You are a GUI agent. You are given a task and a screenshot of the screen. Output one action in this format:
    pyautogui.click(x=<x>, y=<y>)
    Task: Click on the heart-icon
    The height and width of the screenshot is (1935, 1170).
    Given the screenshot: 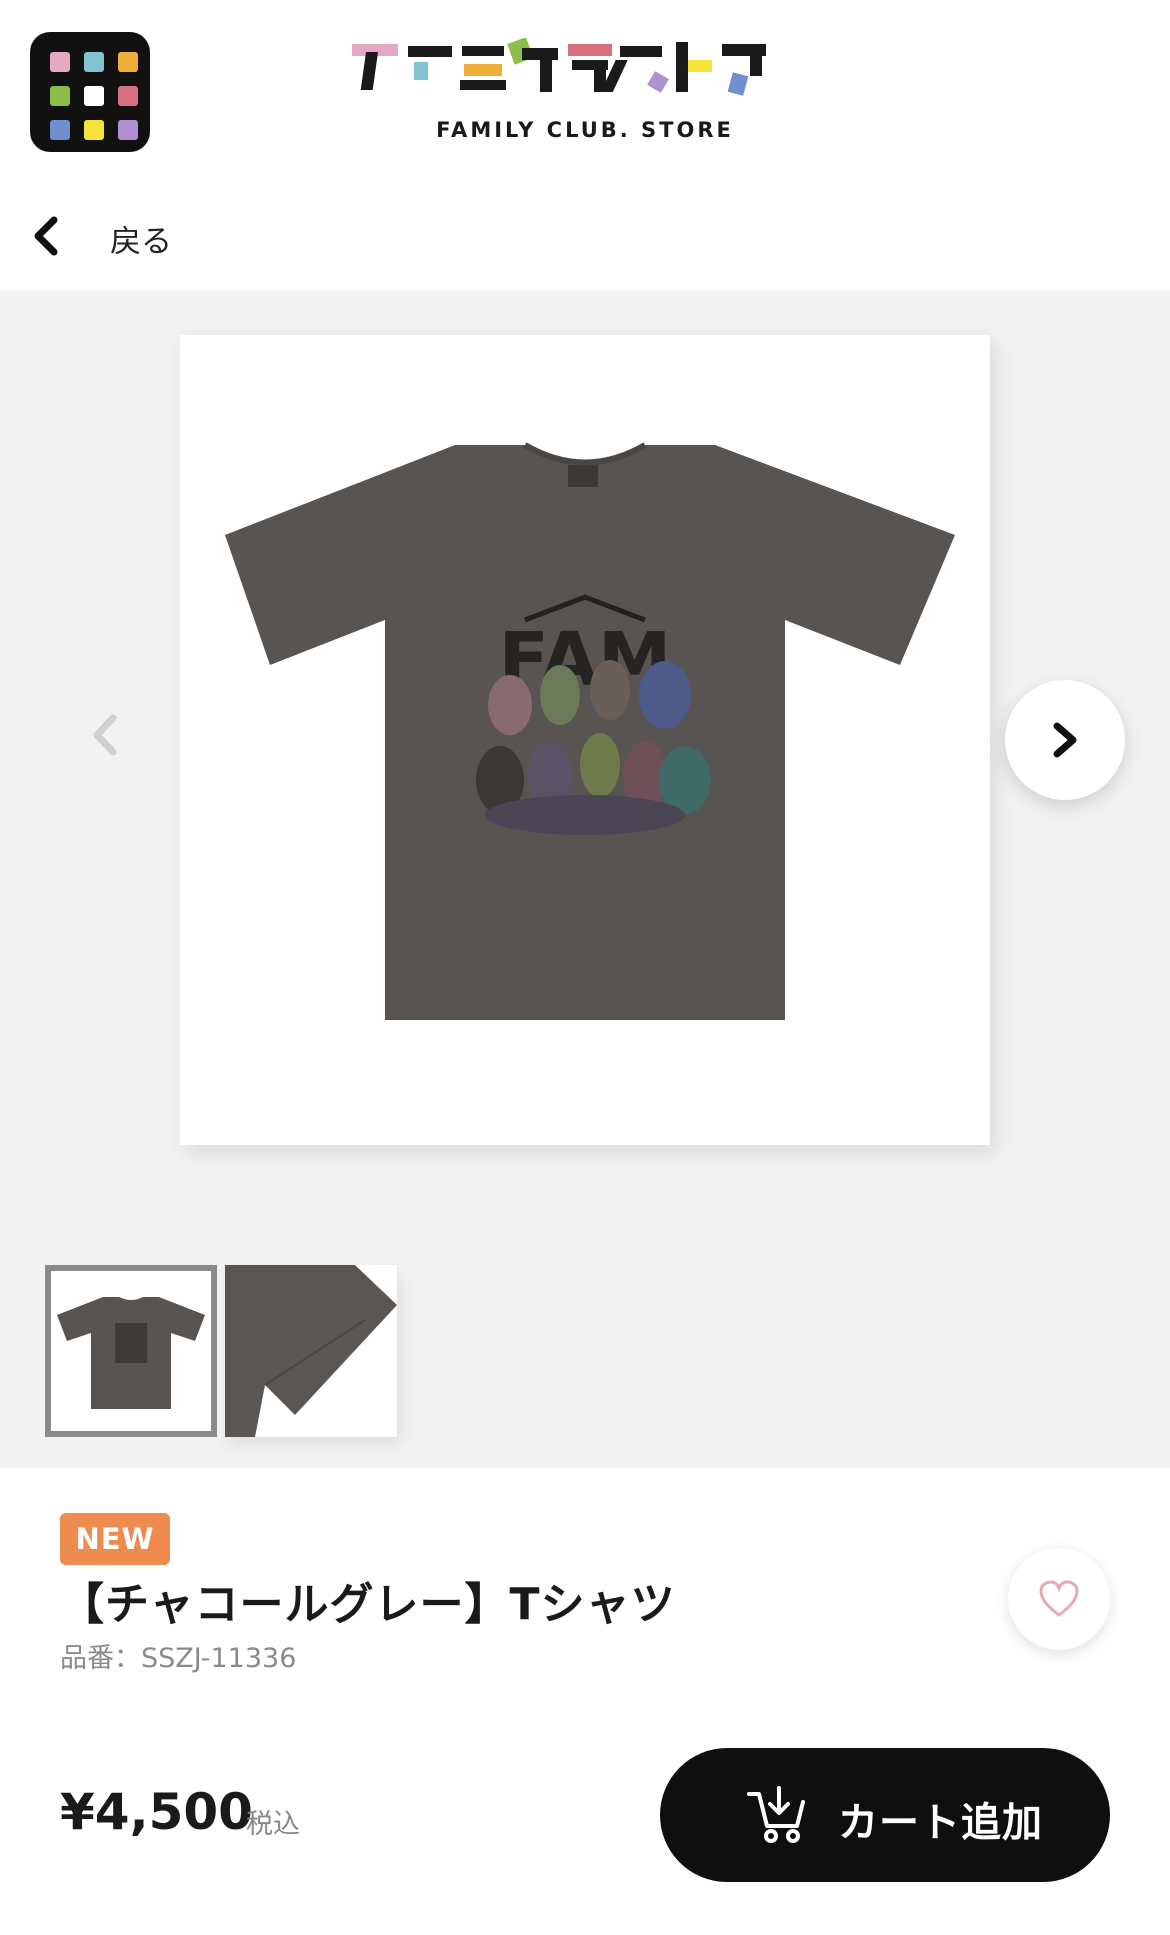 What is the action you would take?
    pyautogui.click(x=1059, y=1598)
    